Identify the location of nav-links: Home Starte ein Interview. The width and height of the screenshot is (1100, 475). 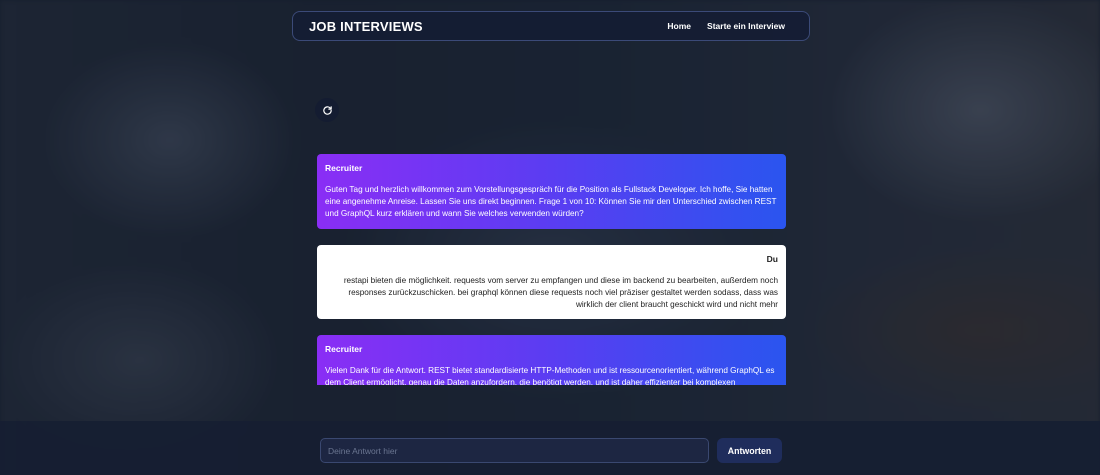
(726, 26).